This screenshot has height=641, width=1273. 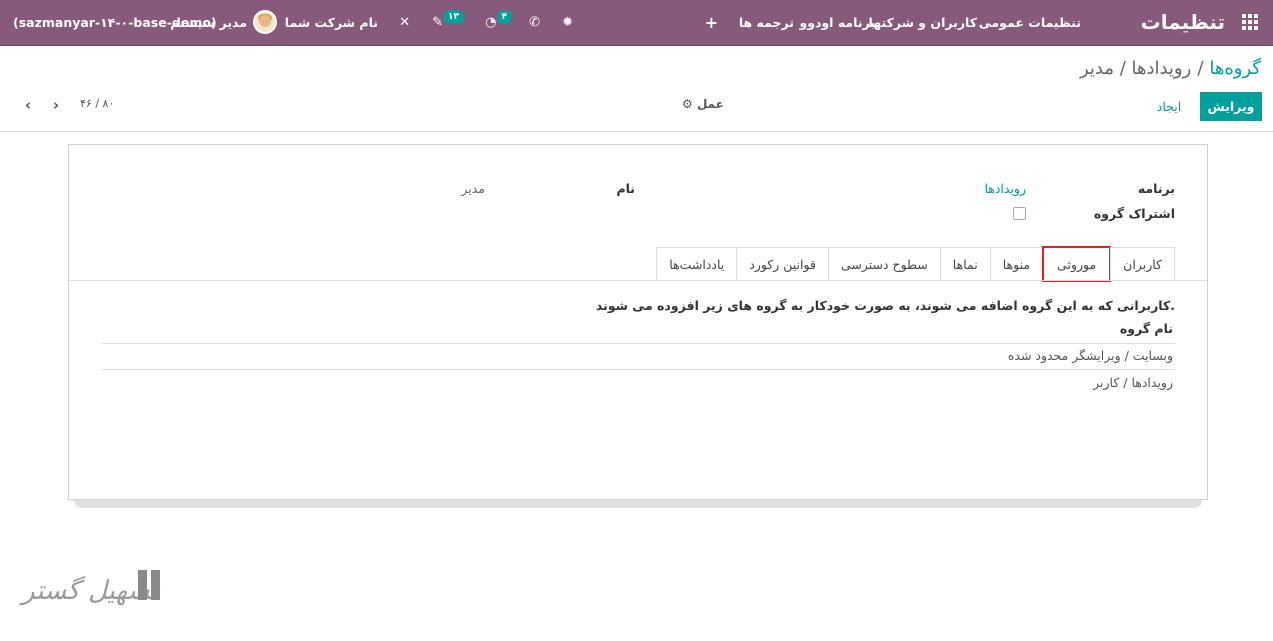 What do you see at coordinates (453, 17) in the screenshot?
I see `message-count-badge: ۱۳` at bounding box center [453, 17].